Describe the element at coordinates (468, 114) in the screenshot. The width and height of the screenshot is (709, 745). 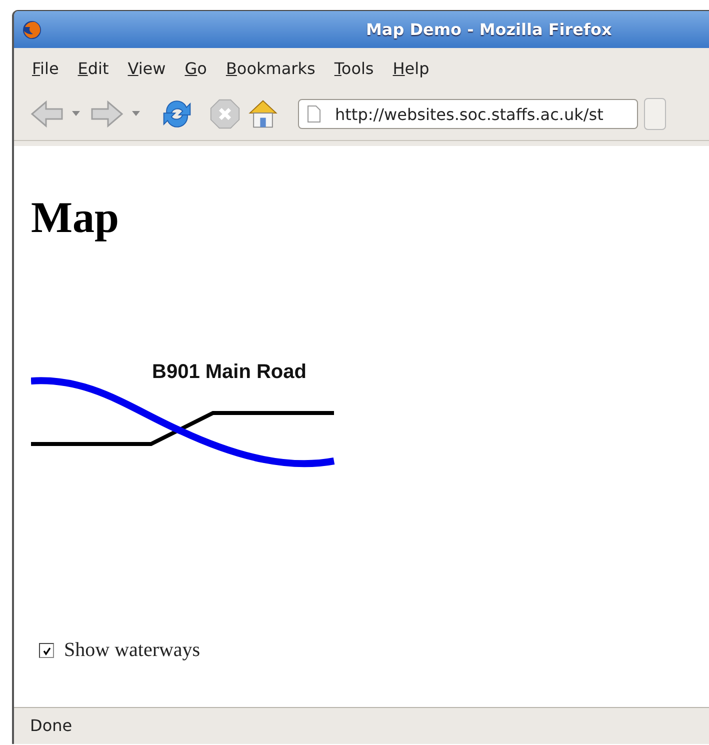
I see `address-field: http://websites.soc.staffs.ac.uk/st` at that location.